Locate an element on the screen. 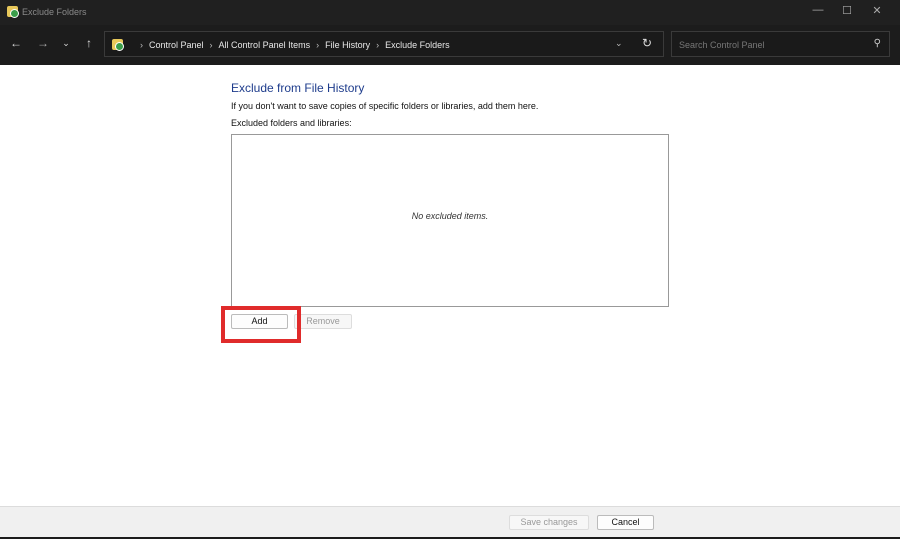  address-dropdown-chevron-icon: ⌄ is located at coordinates (619, 43).